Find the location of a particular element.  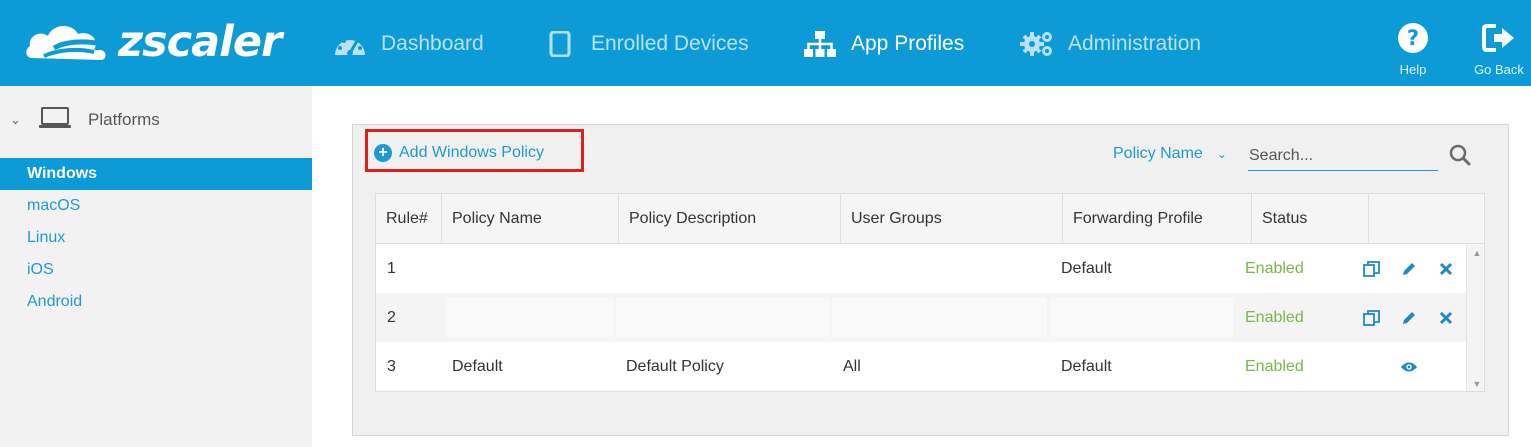

nav-administration: Administration is located at coordinates (1110, 44).